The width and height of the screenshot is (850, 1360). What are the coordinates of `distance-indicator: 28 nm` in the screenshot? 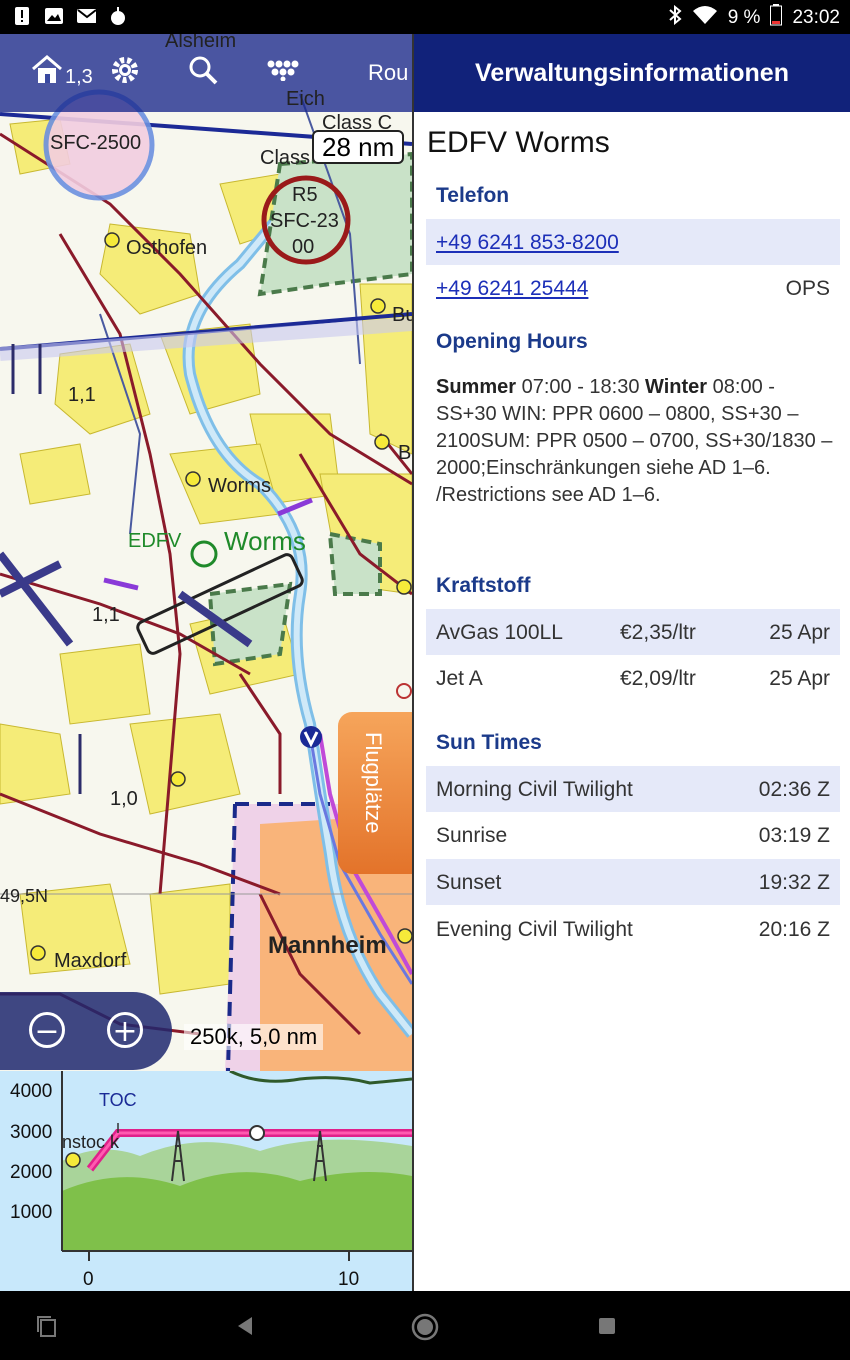 It's located at (358, 147).